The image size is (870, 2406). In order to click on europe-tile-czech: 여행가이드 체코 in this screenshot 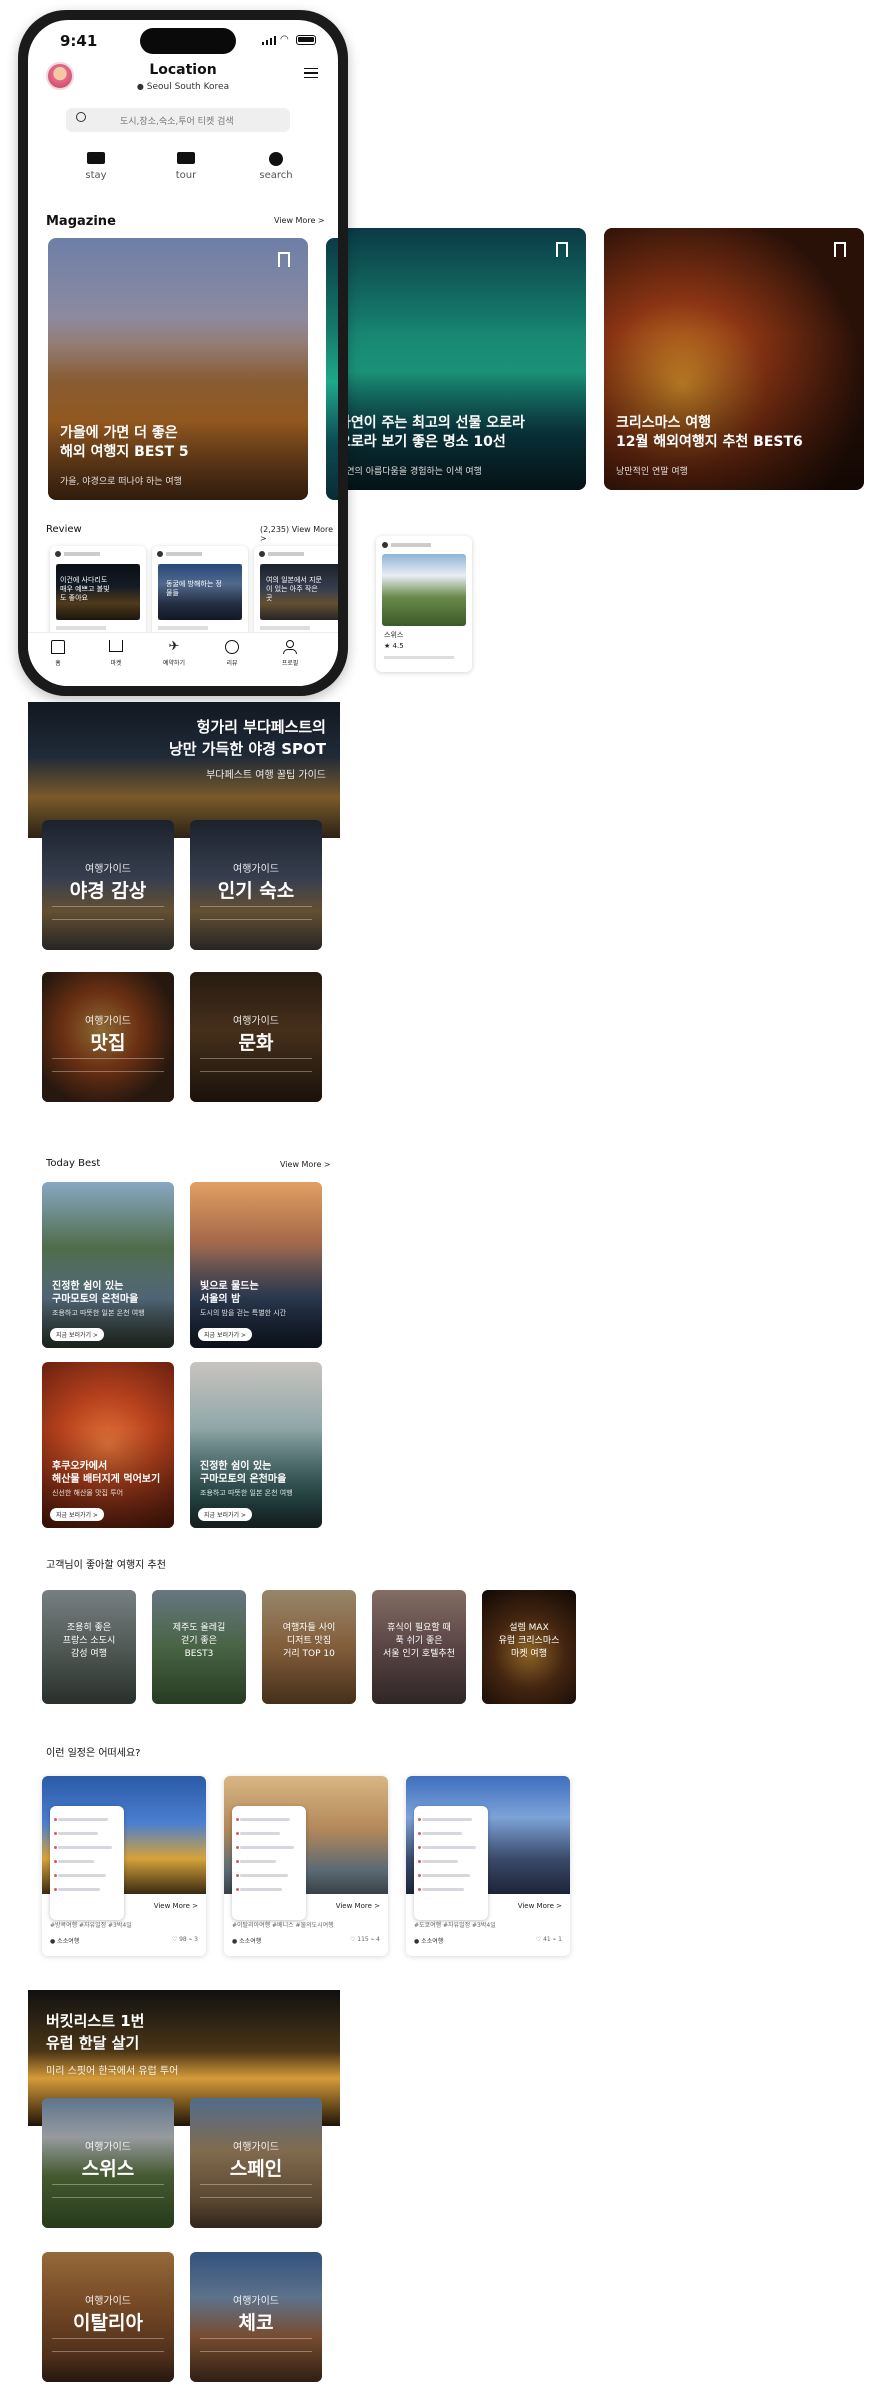, I will do `click(256, 2317)`.